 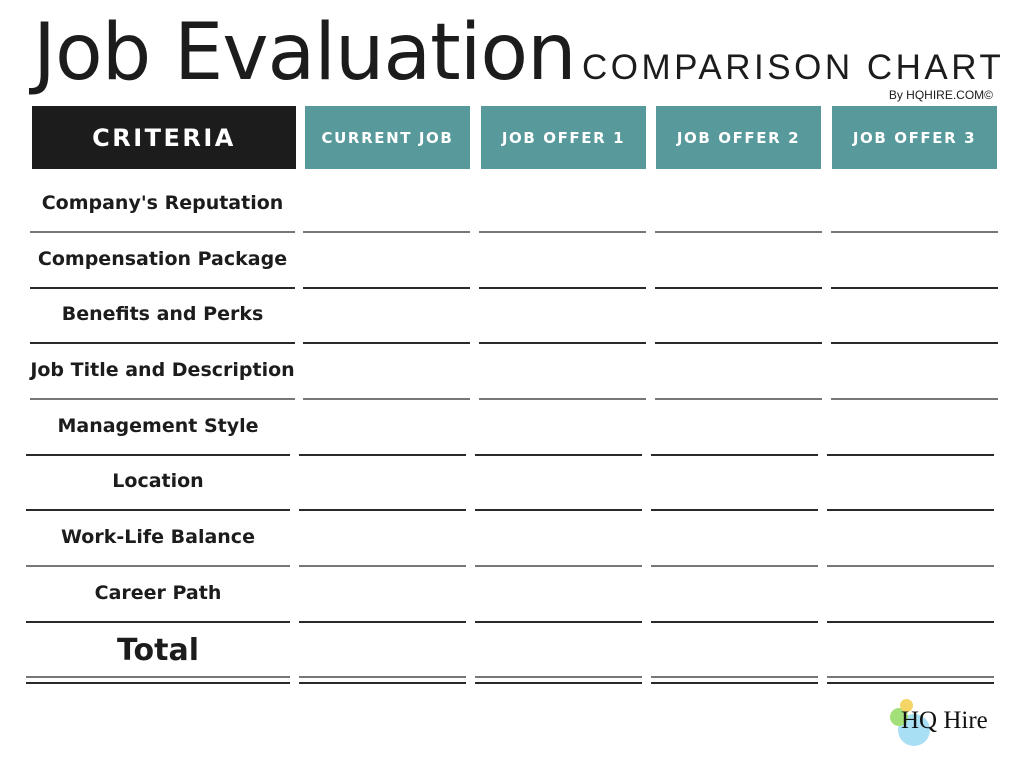 What do you see at coordinates (793, 67) in the screenshot?
I see `page-subtitle: COMPARISON CHART` at bounding box center [793, 67].